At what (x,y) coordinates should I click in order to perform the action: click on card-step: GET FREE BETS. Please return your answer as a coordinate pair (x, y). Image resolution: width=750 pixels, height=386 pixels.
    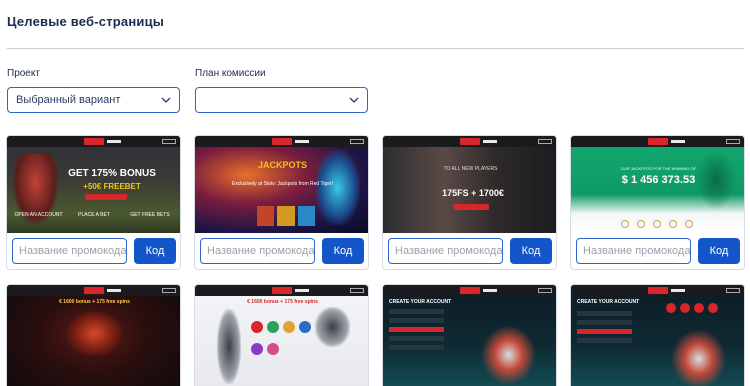
    Looking at the image, I should click on (150, 215).